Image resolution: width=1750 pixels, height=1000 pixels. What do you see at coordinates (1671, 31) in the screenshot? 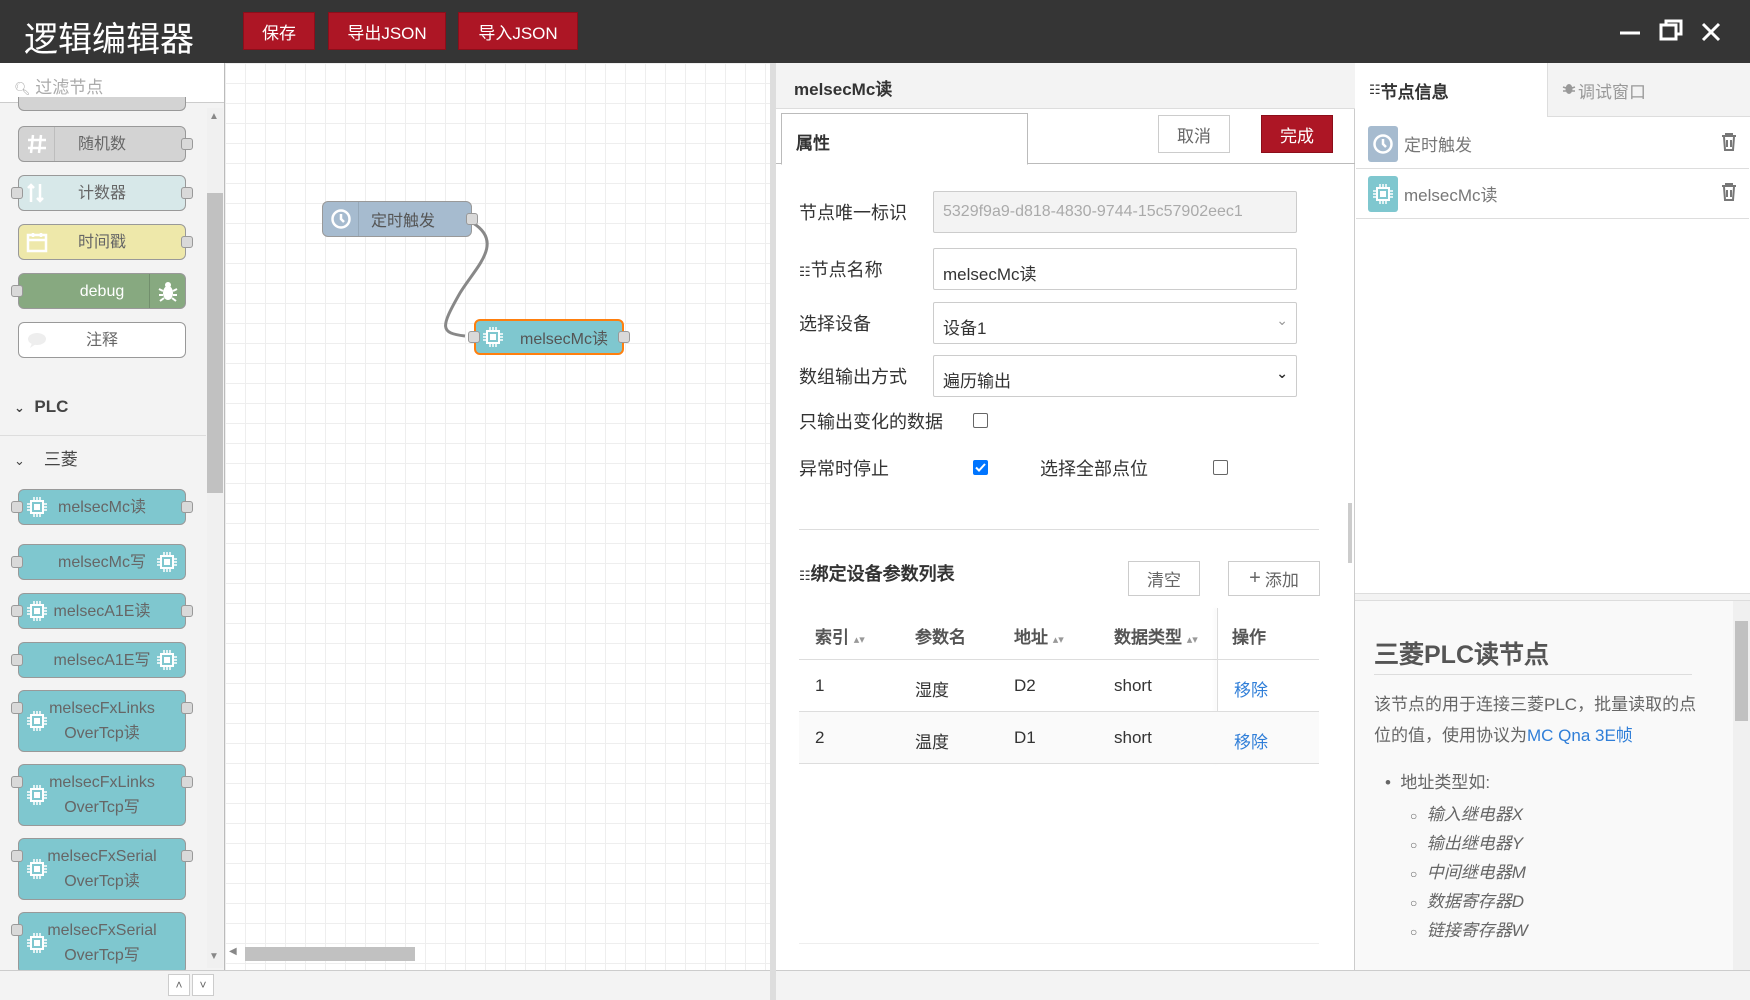
I see `restore-icon` at bounding box center [1671, 31].